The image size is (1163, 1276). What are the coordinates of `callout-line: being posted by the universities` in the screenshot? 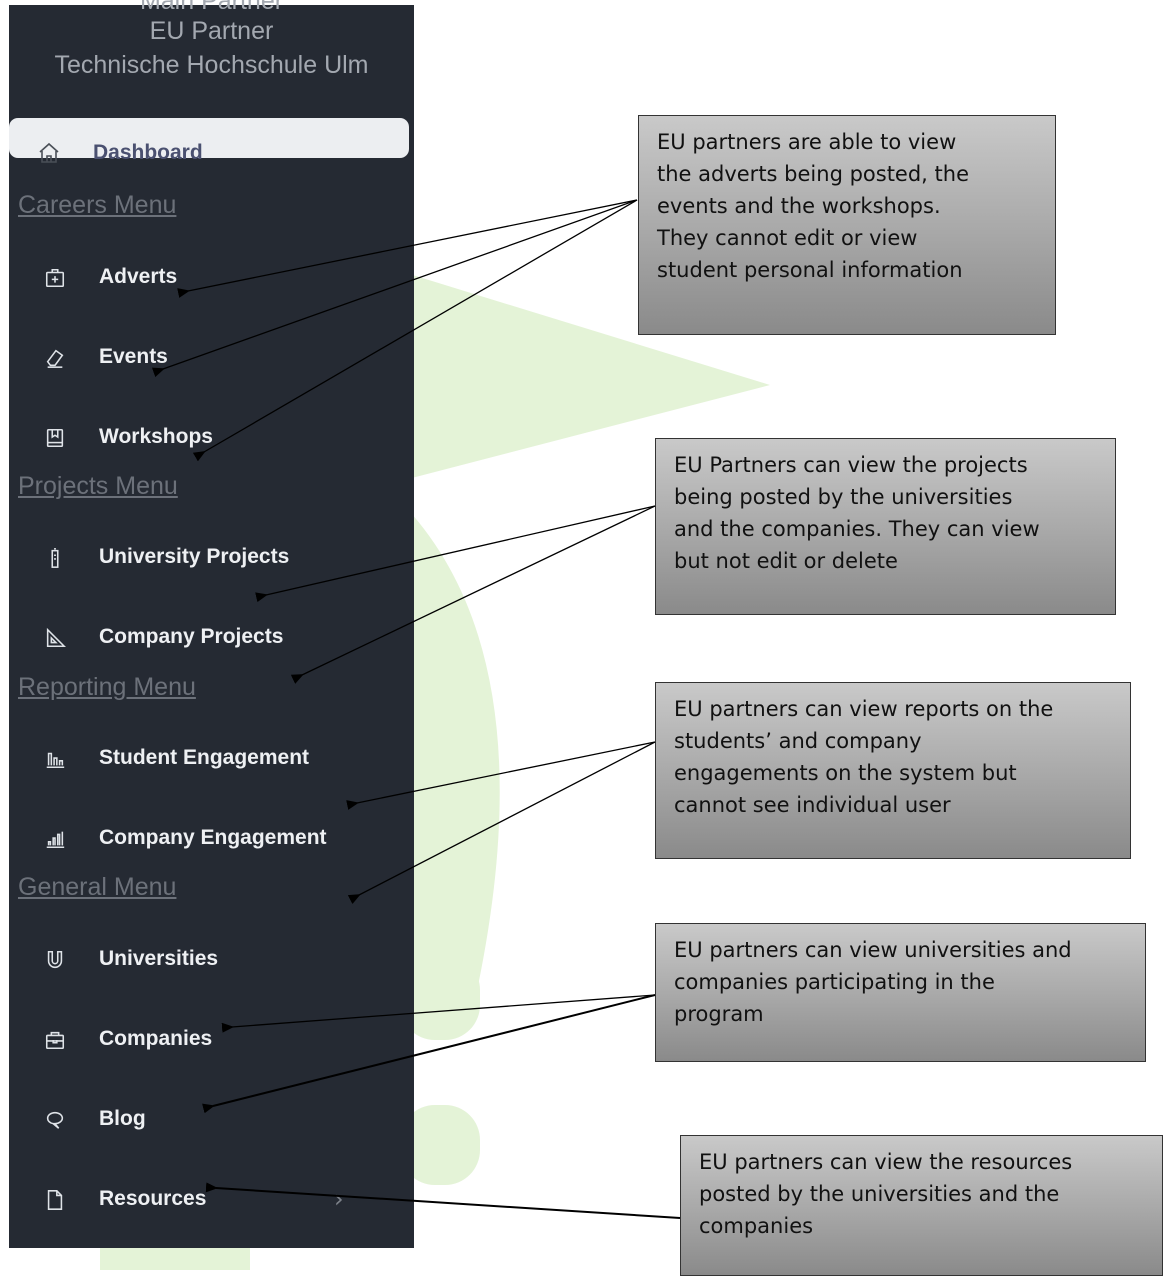 It's located at (843, 497).